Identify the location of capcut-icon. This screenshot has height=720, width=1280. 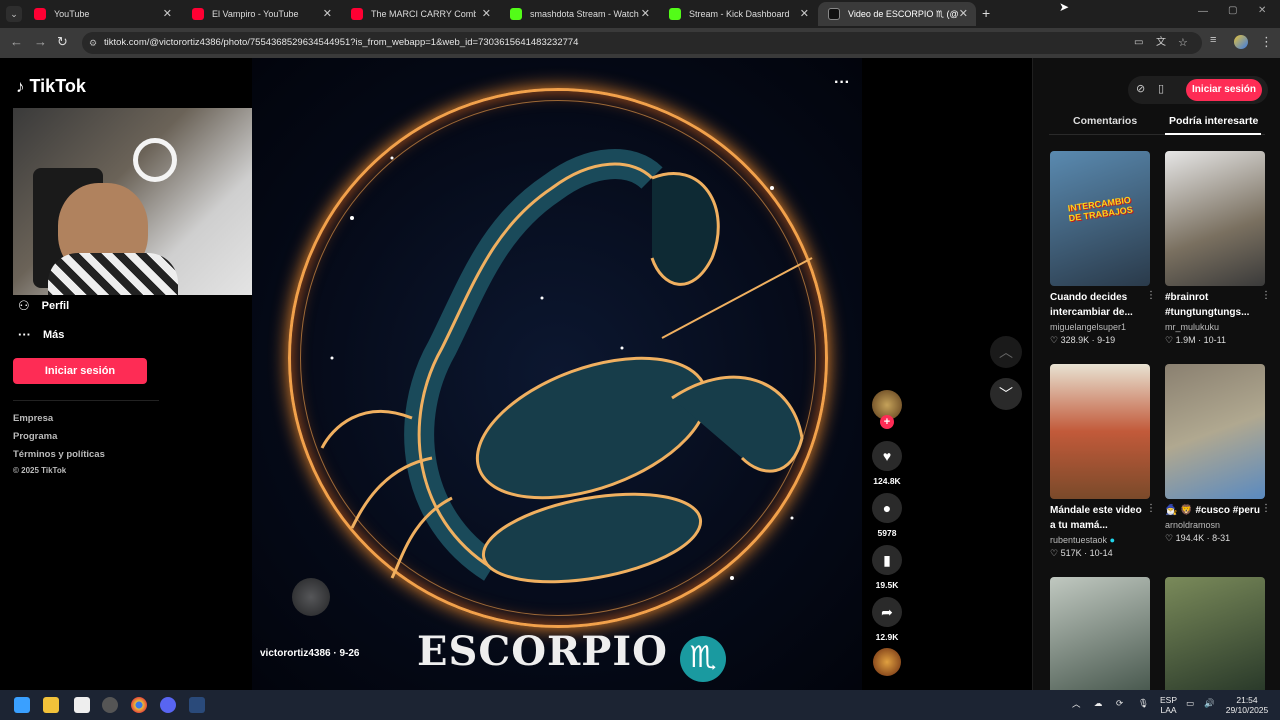
(82, 705).